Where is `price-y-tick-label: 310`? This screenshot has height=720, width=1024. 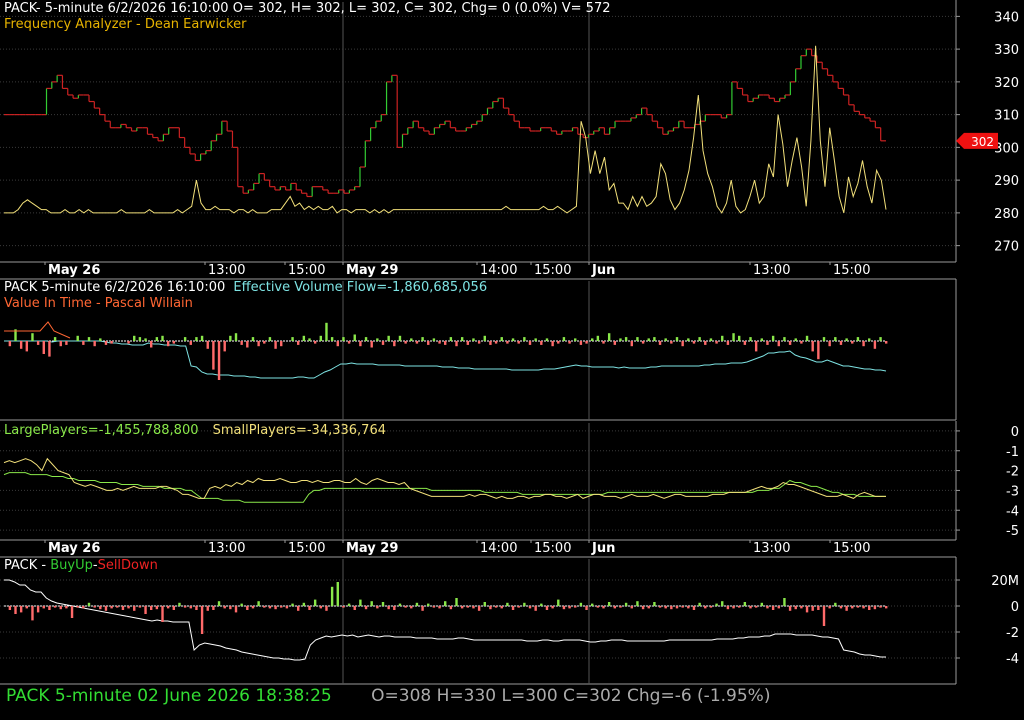 price-y-tick-label: 310 is located at coordinates (1006, 116).